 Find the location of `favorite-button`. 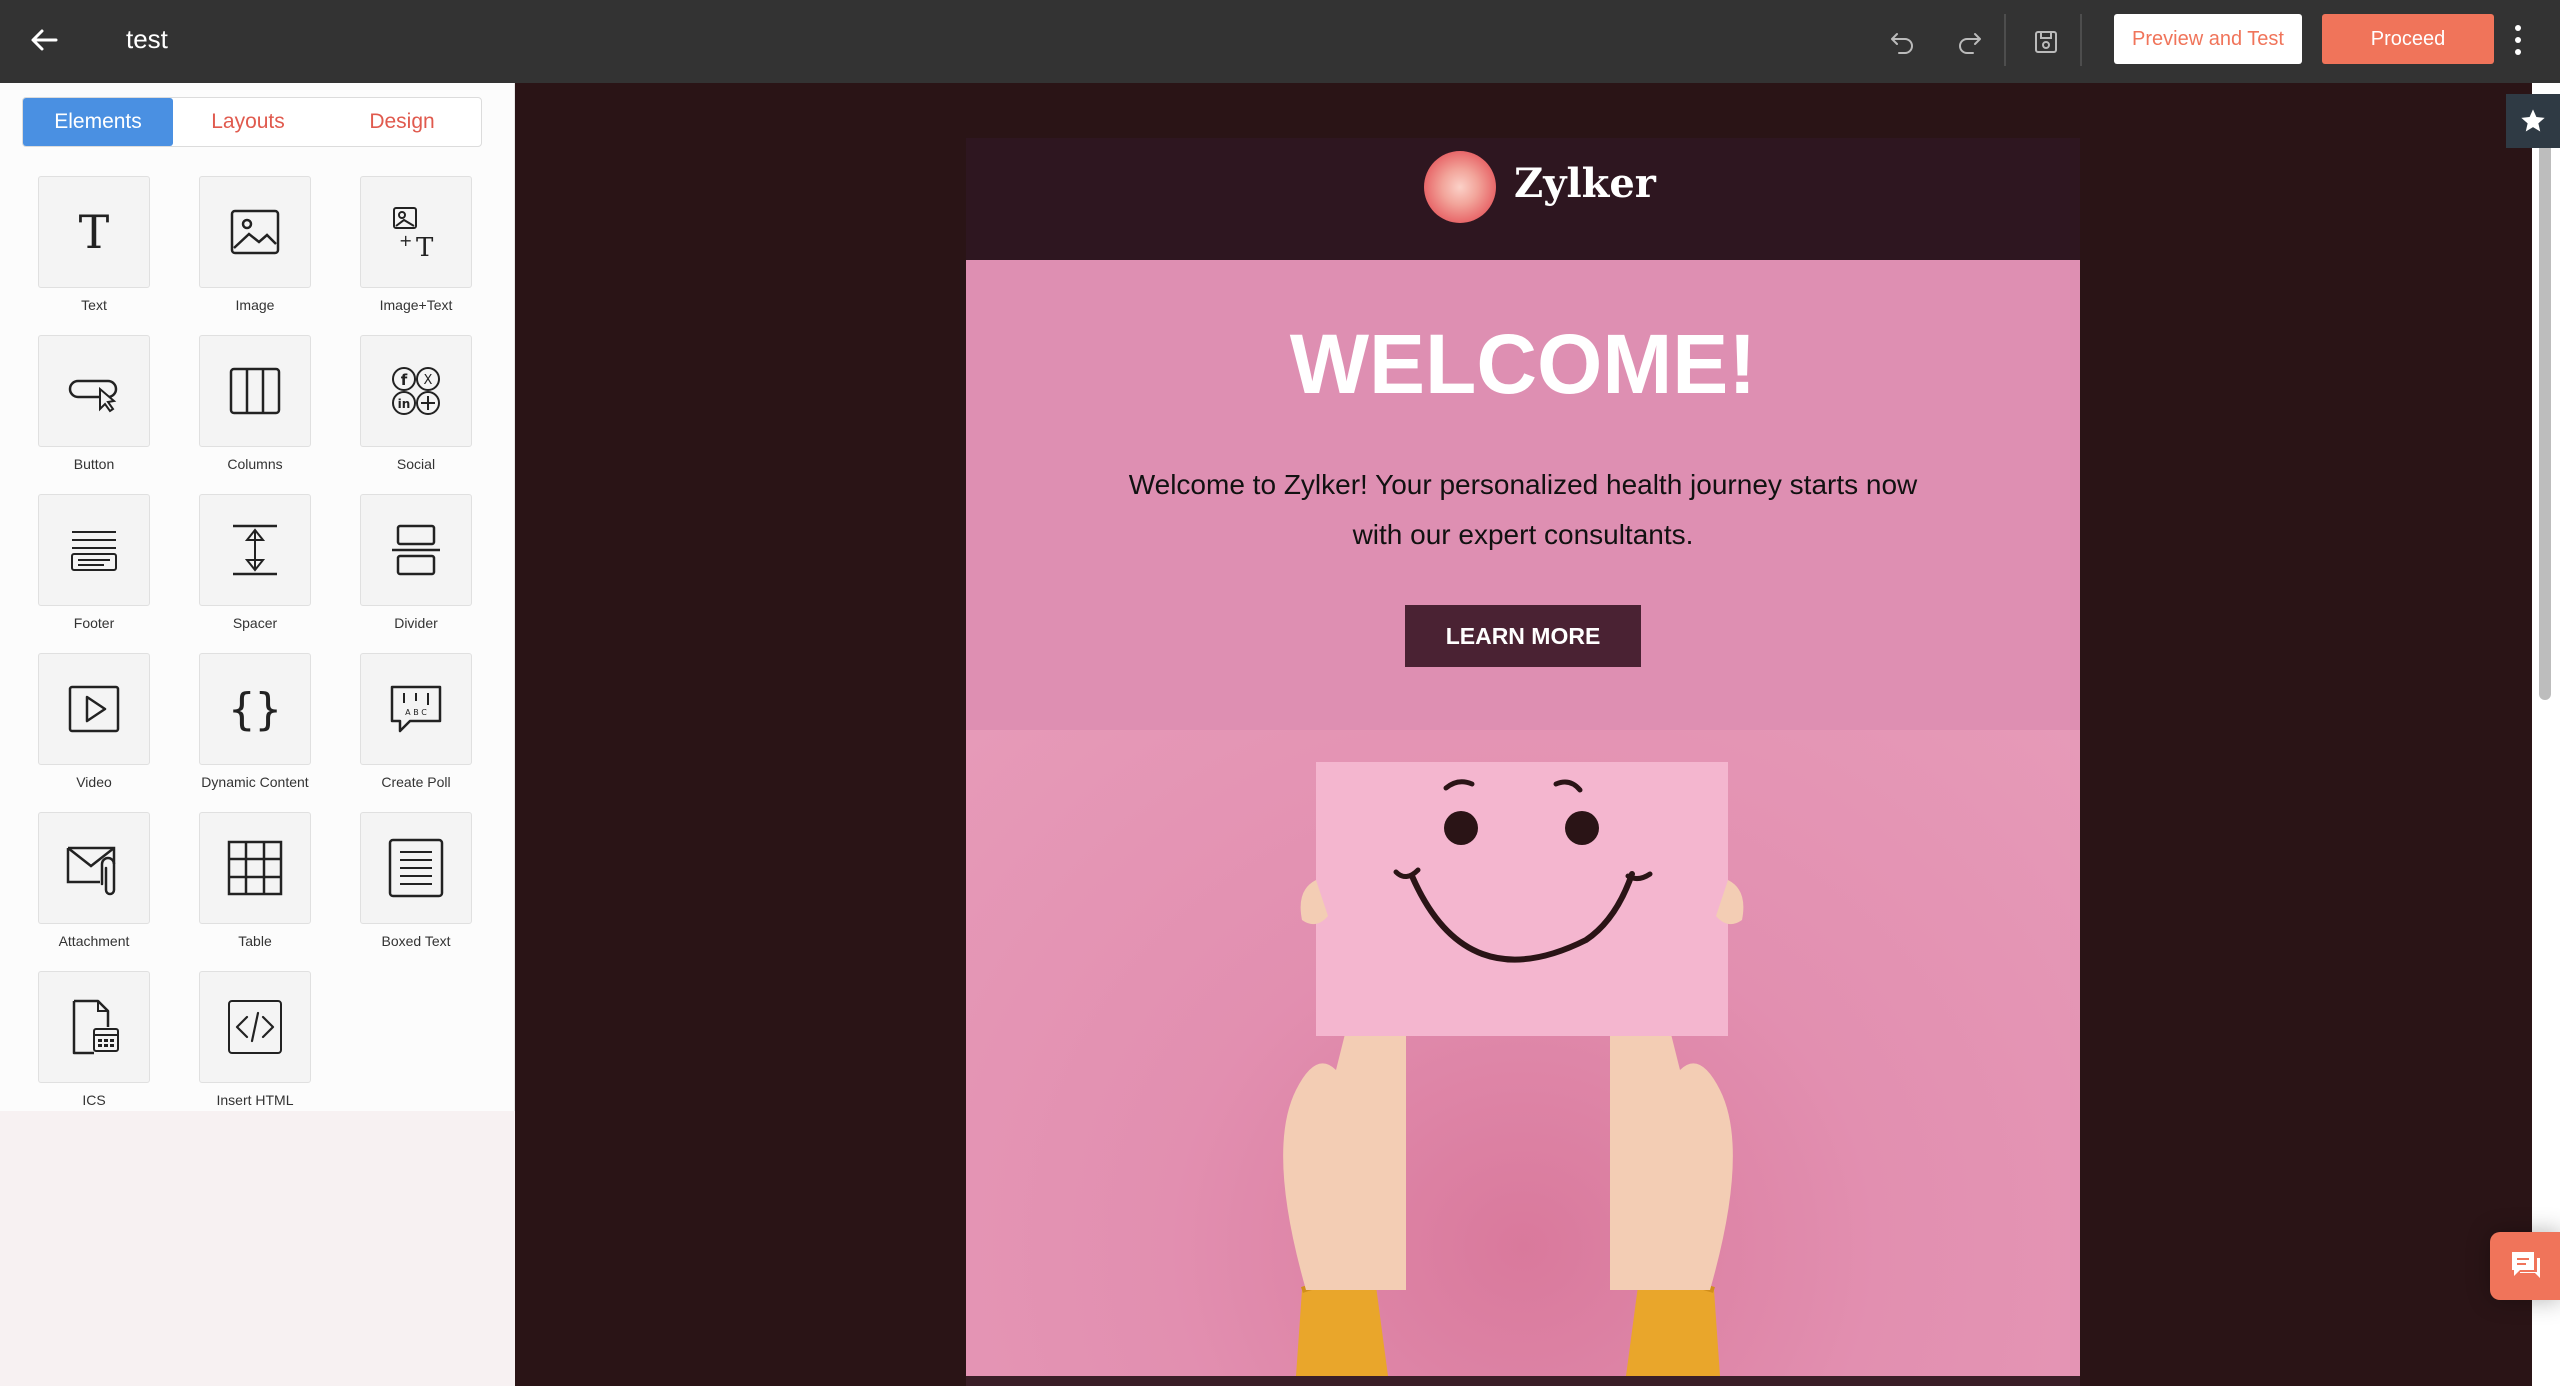

favorite-button is located at coordinates (2533, 121).